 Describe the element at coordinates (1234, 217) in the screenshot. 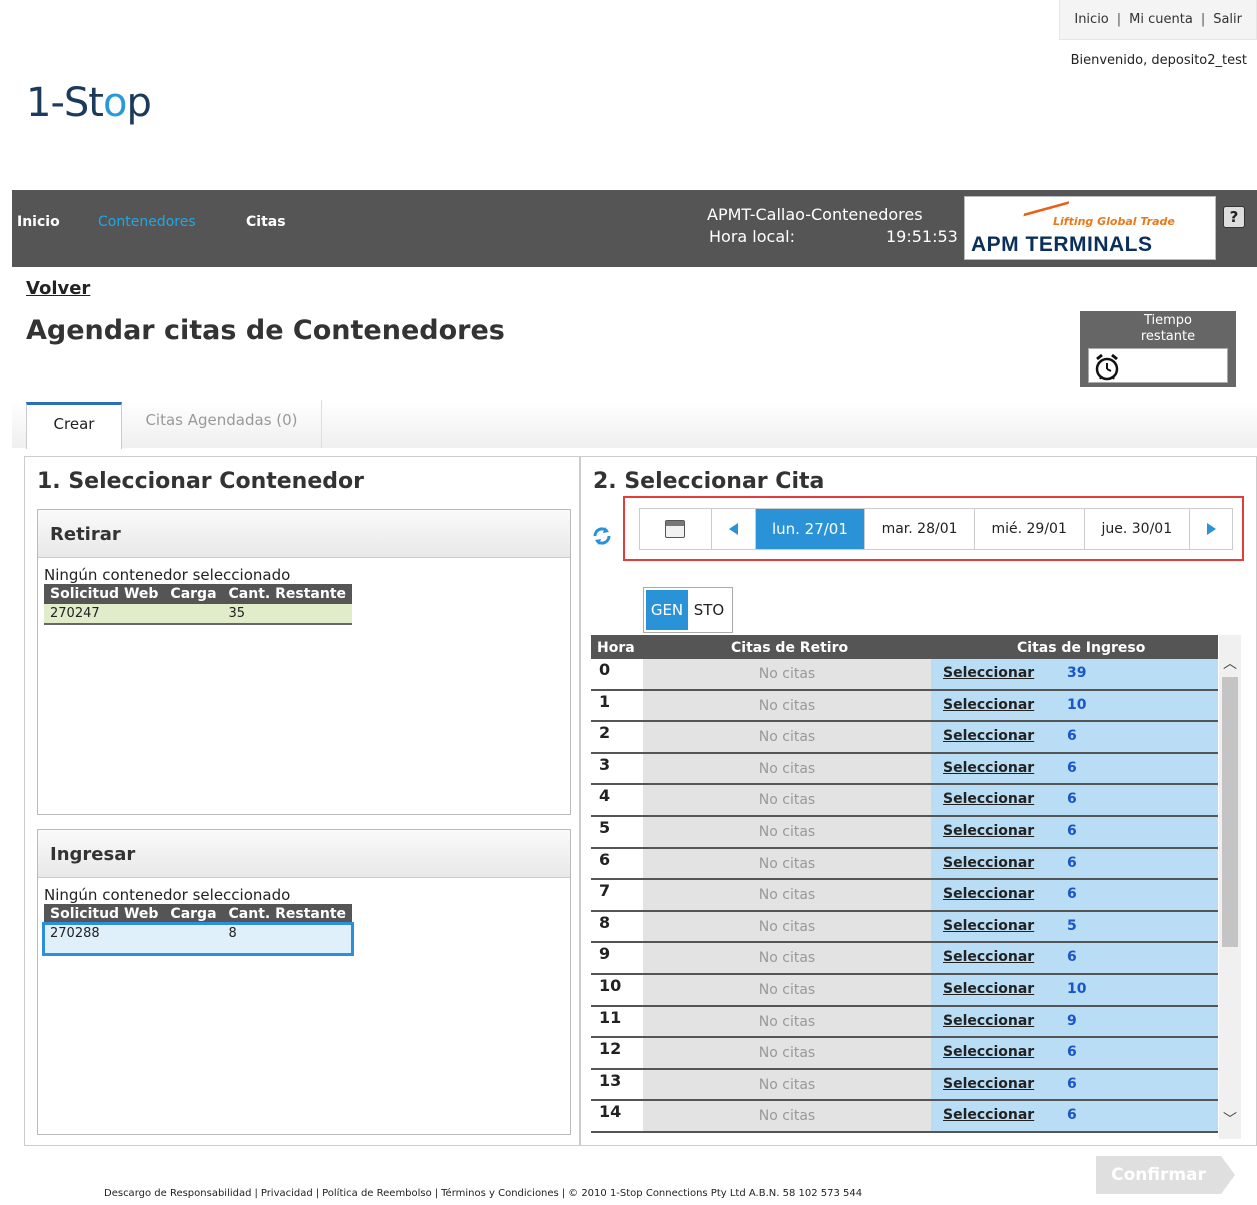

I see `help-icon: ?` at that location.